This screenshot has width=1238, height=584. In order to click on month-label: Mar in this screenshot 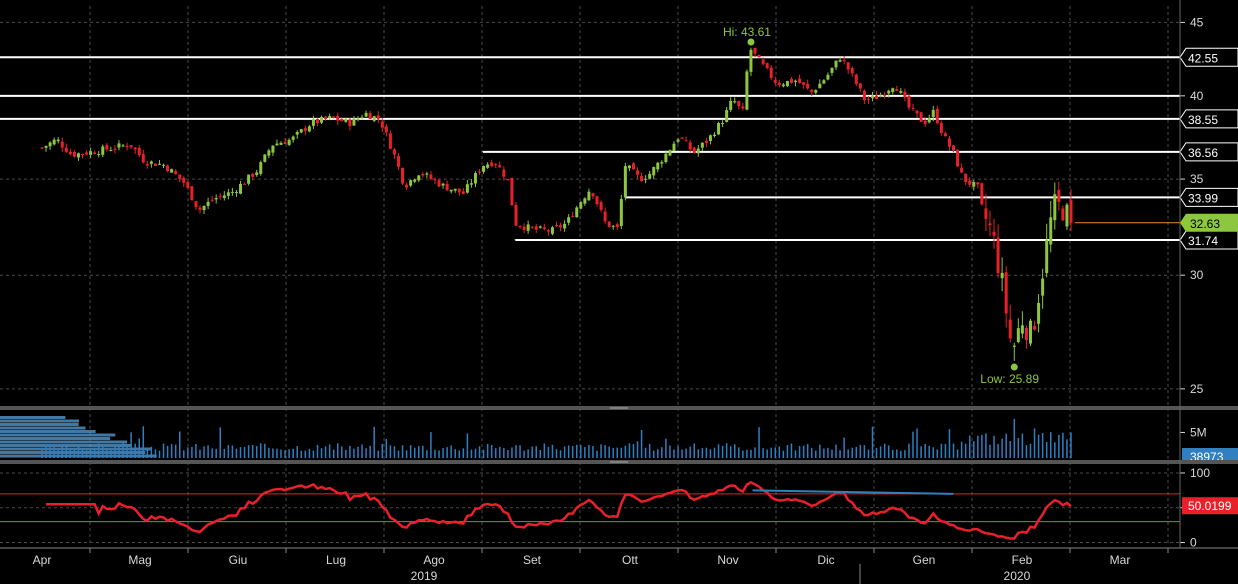, I will do `click(1120, 560)`.